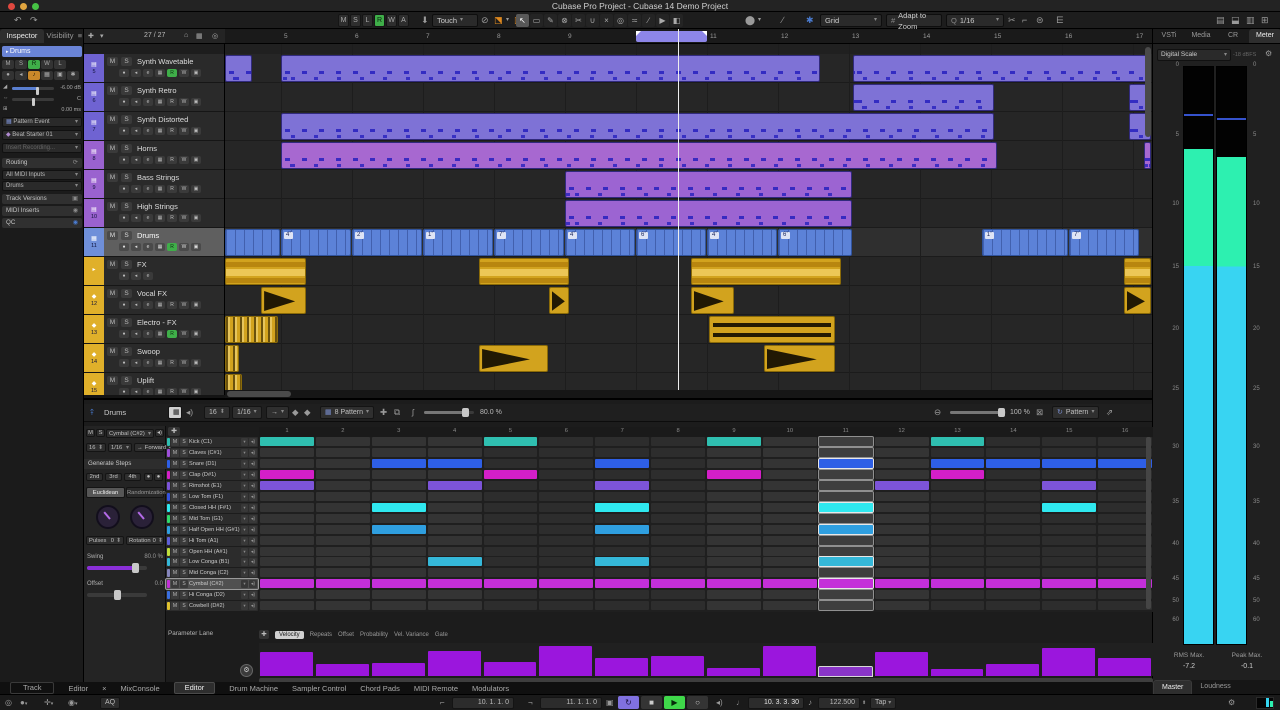  I want to click on line-tool-icon: ∕, so click(648, 20).